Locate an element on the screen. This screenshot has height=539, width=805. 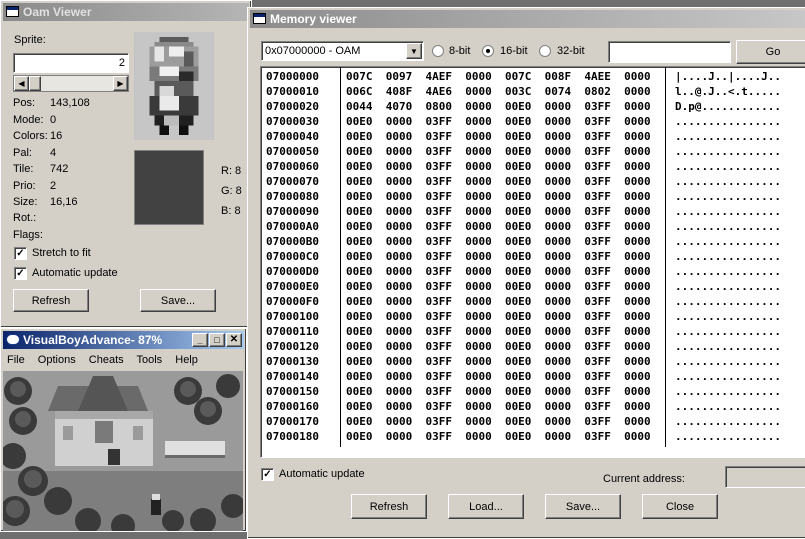
color-swatch is located at coordinates (169, 187).